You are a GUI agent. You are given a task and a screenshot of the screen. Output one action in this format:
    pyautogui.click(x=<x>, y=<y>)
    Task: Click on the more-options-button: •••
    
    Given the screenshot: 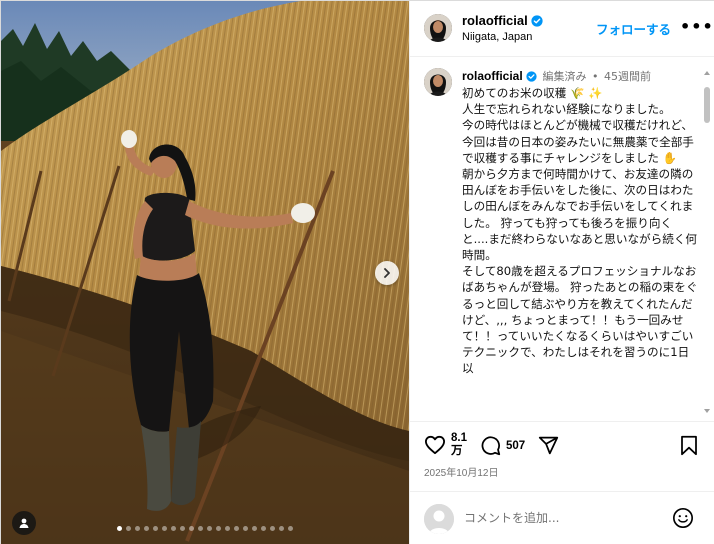 What is the action you would take?
    pyautogui.click(x=697, y=26)
    